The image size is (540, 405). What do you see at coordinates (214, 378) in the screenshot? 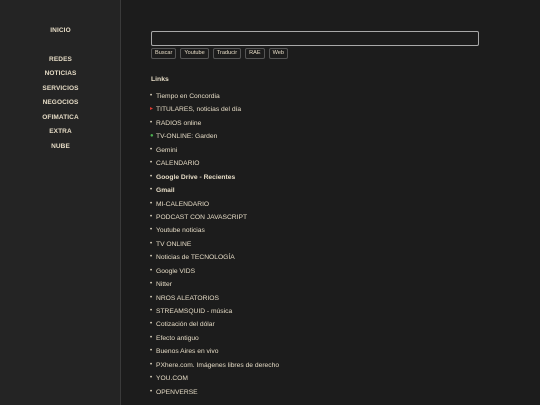
I see `link-item: • YOU.COM` at bounding box center [214, 378].